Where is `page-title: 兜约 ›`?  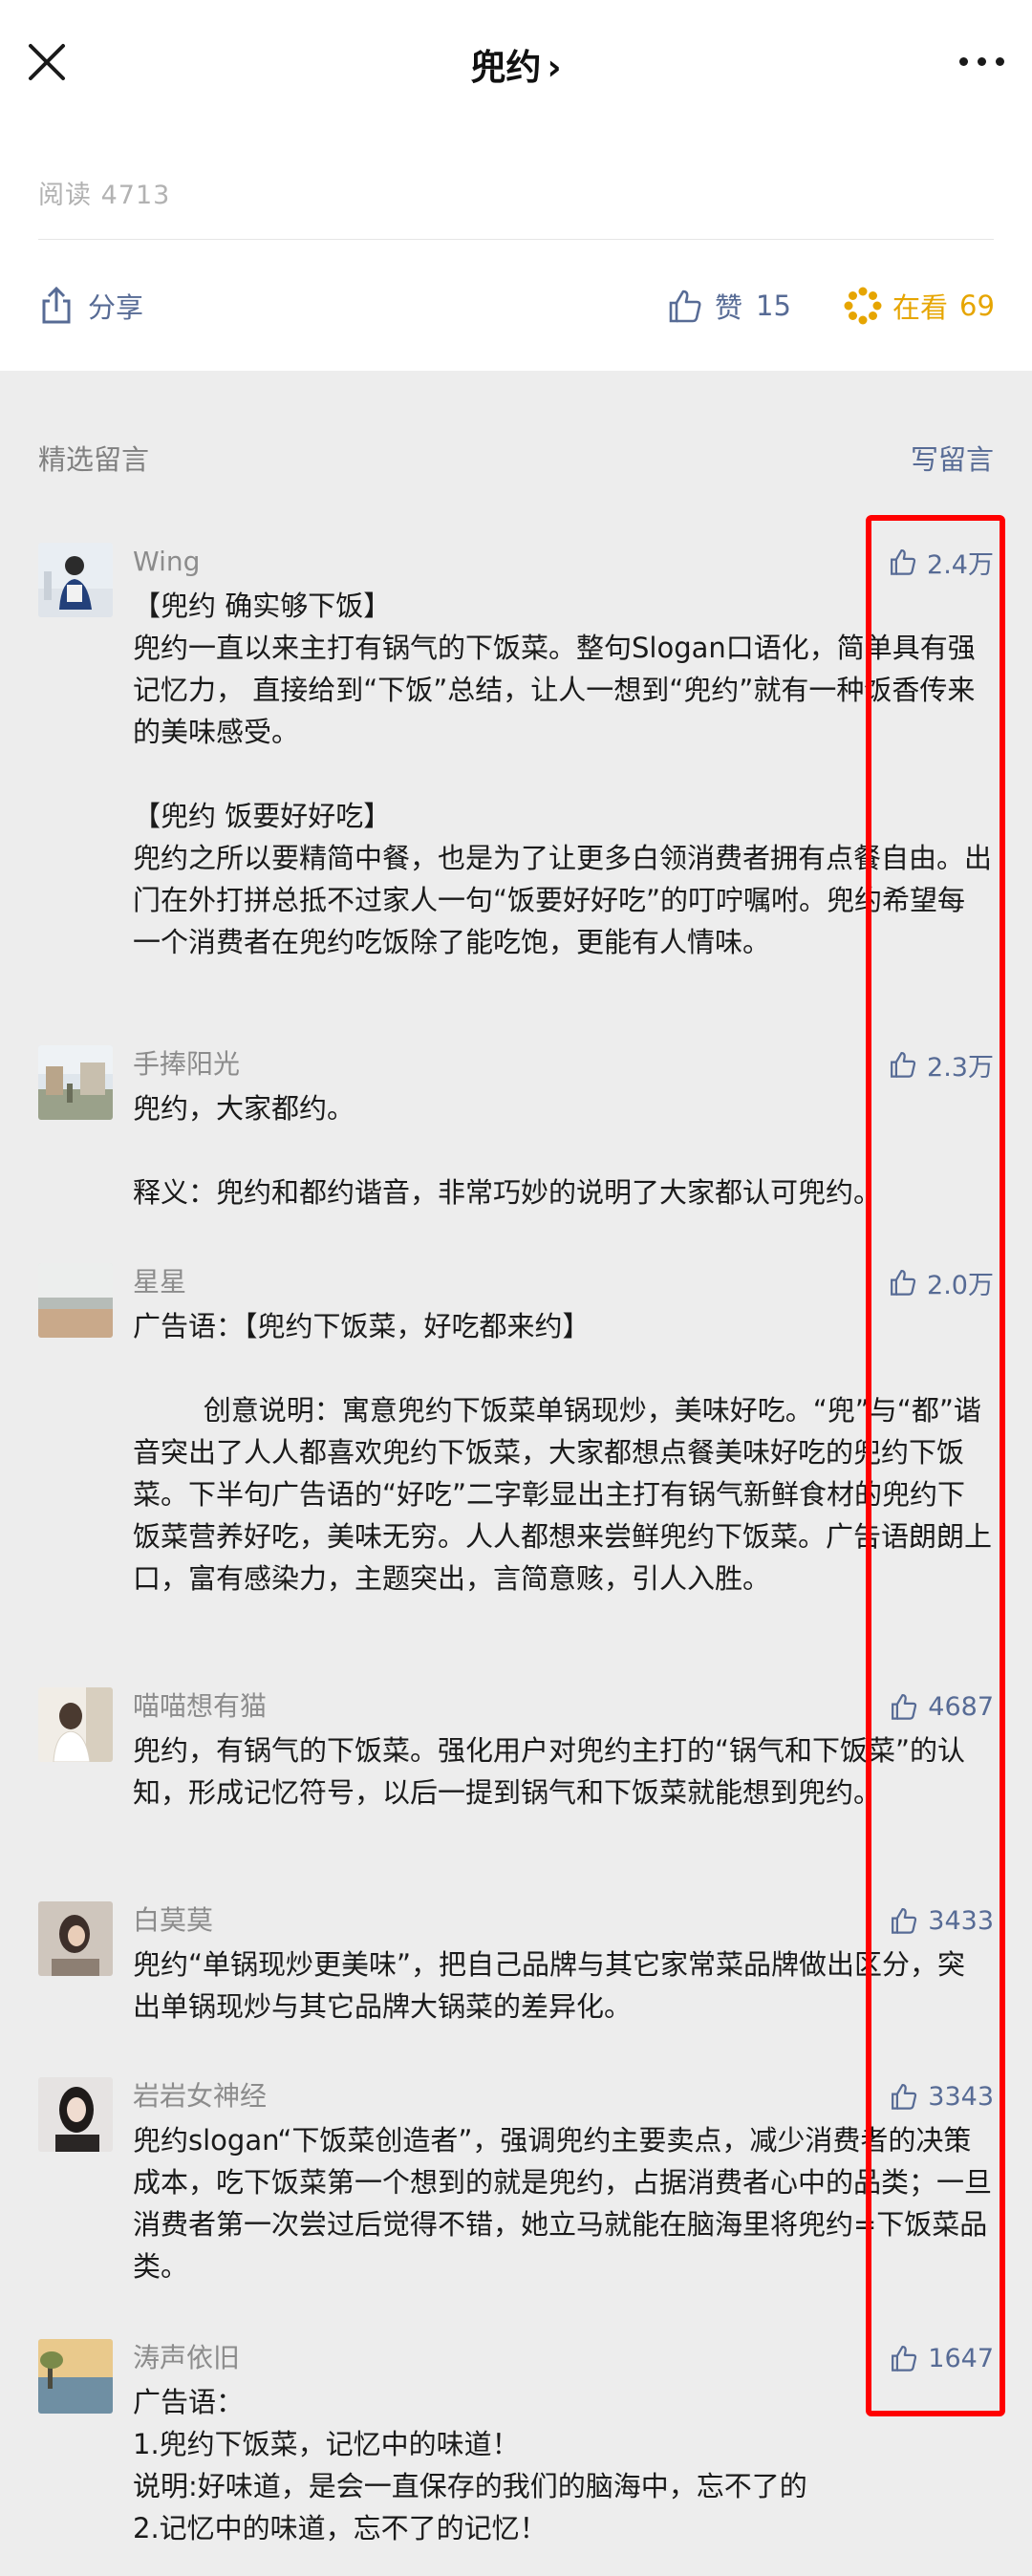
page-title: 兜约 › is located at coordinates (516, 64).